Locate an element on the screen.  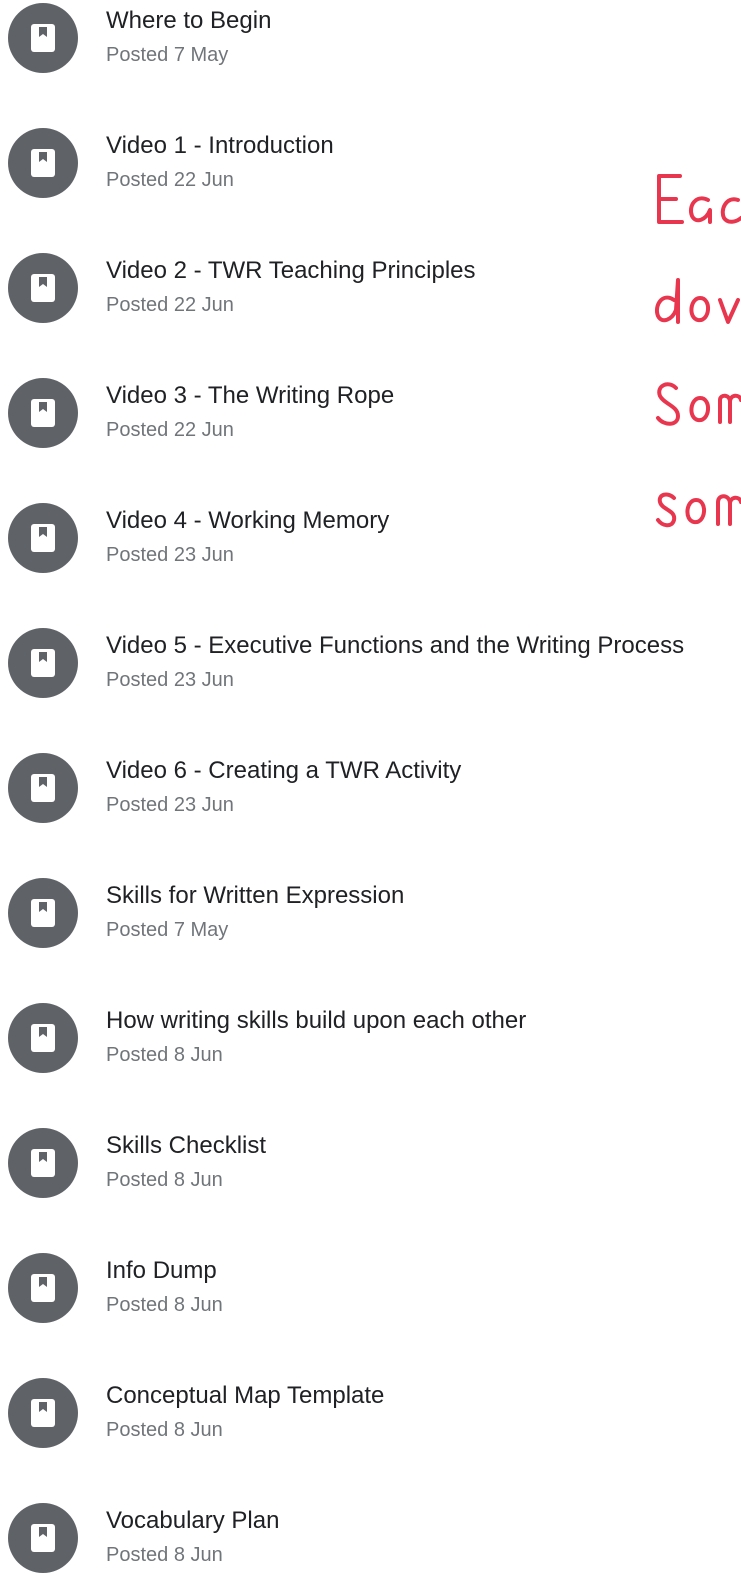
material-item: Video 3 - The Writing Rope Posted 22 Jun is located at coordinates (370, 420).